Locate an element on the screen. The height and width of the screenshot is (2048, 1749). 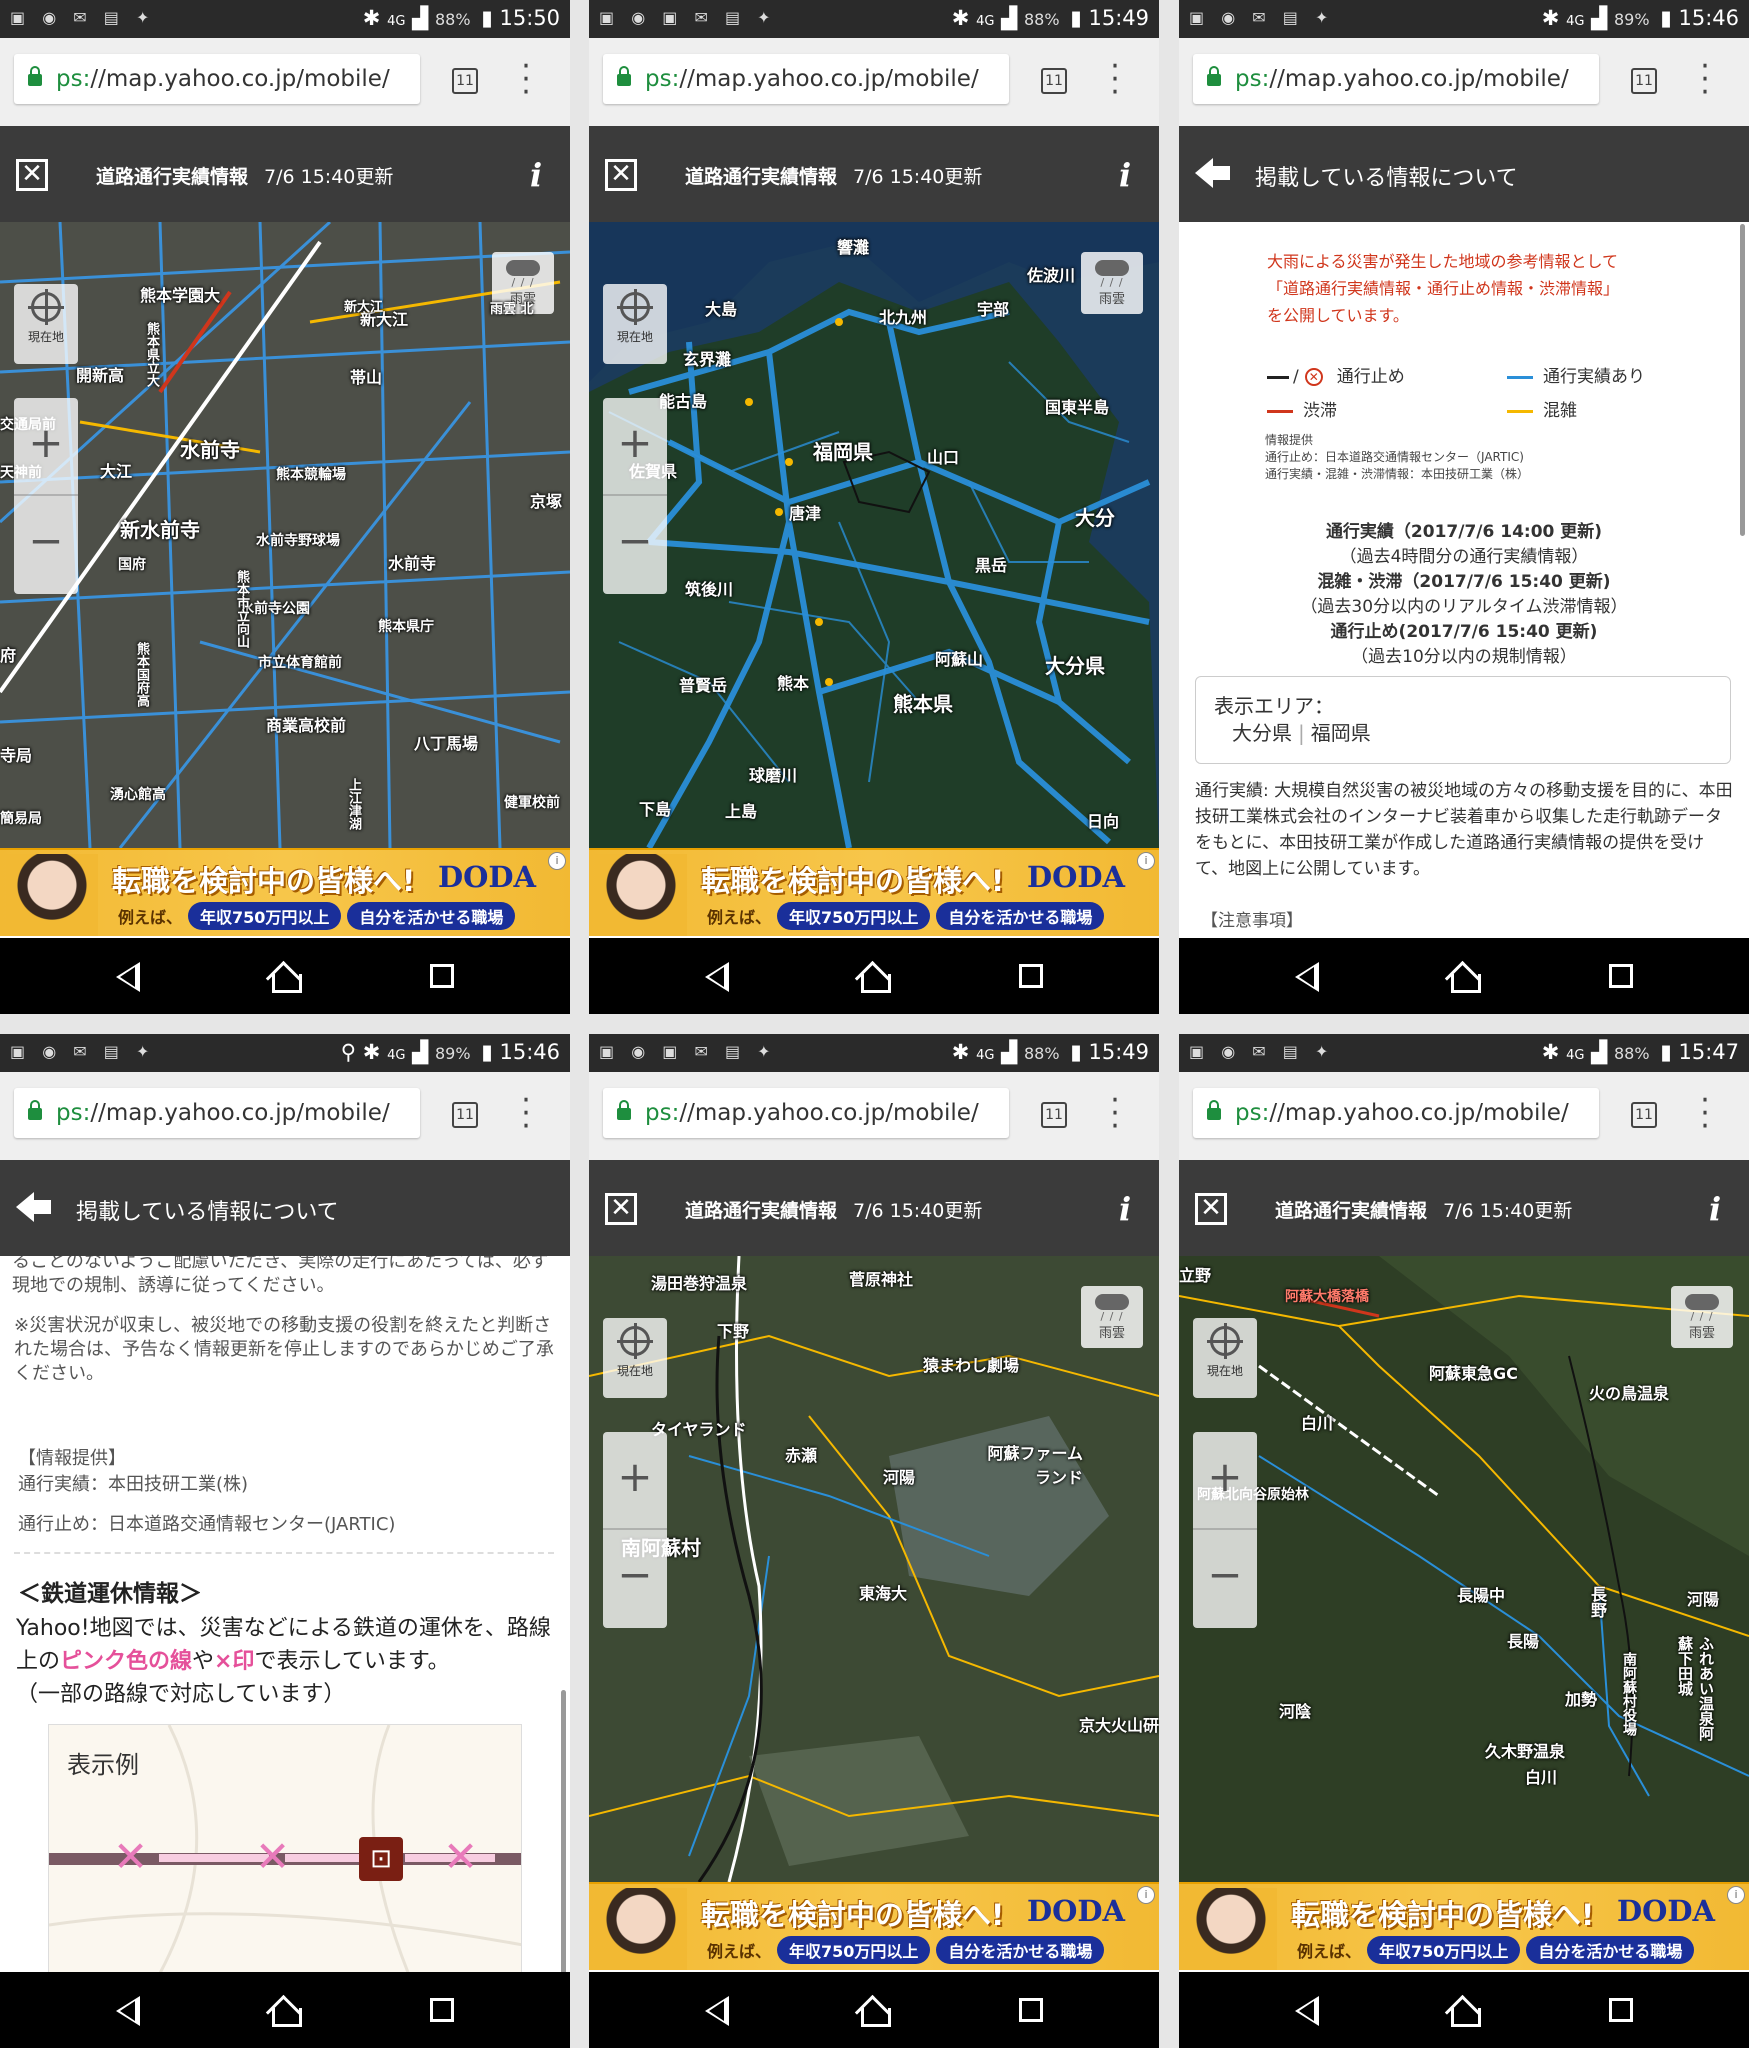
current-location-label: 現在地 is located at coordinates (45, 337).